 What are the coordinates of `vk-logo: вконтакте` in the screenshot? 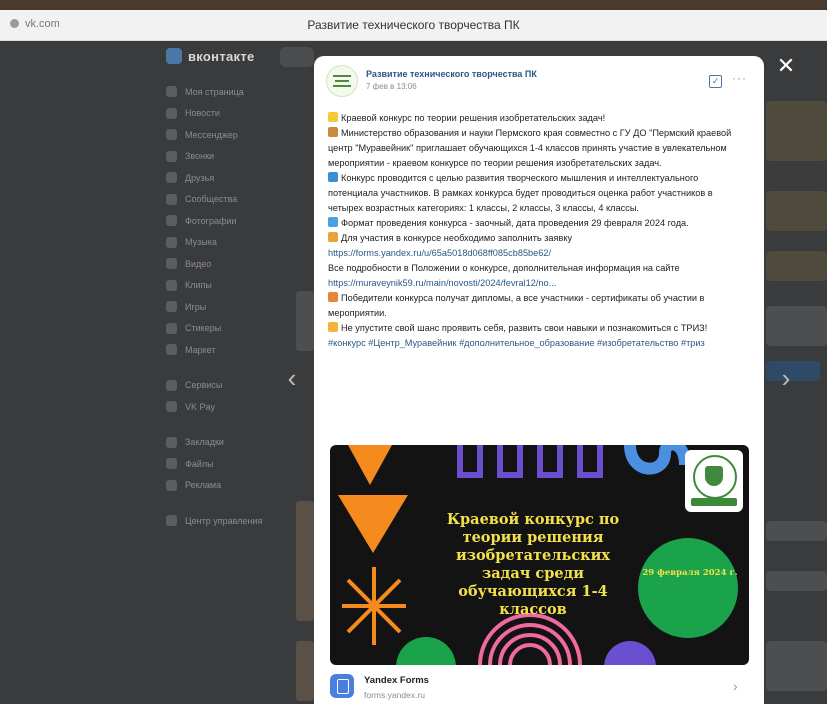 It's located at (210, 58).